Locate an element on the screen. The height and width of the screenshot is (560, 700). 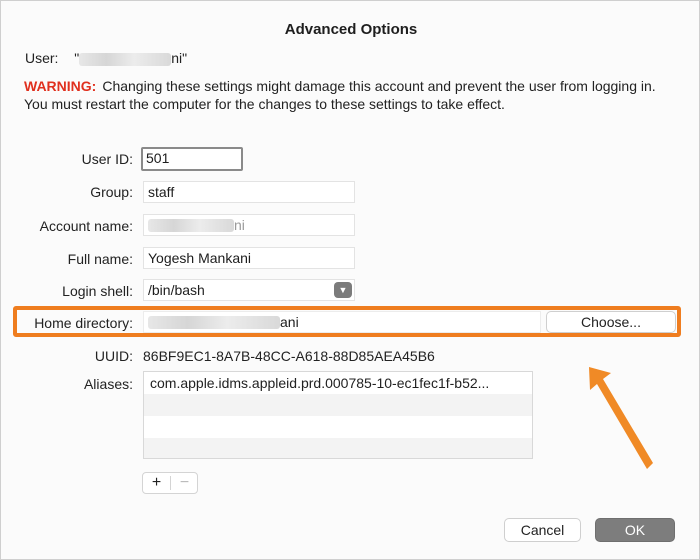
user-line: User: " ni" is located at coordinates (106, 58).